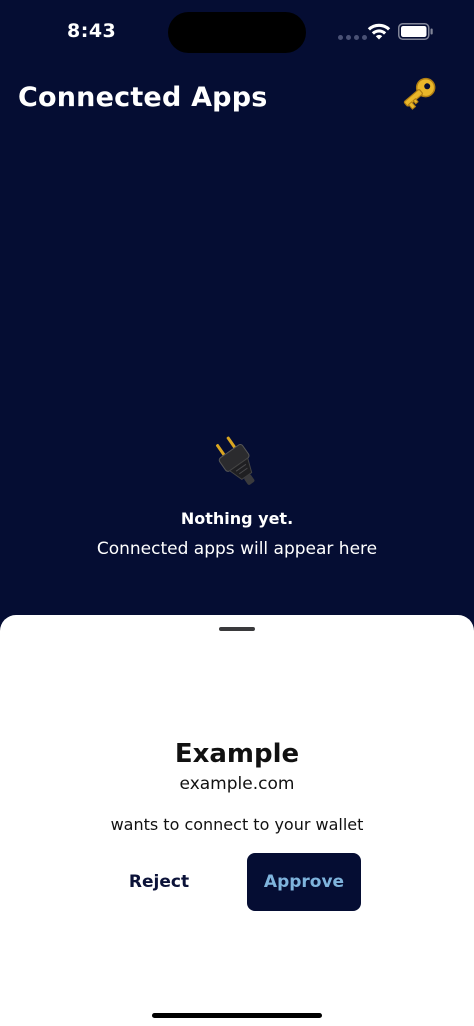  I want to click on empty-state-subtitle: Connected apps will appear here, so click(237, 549).